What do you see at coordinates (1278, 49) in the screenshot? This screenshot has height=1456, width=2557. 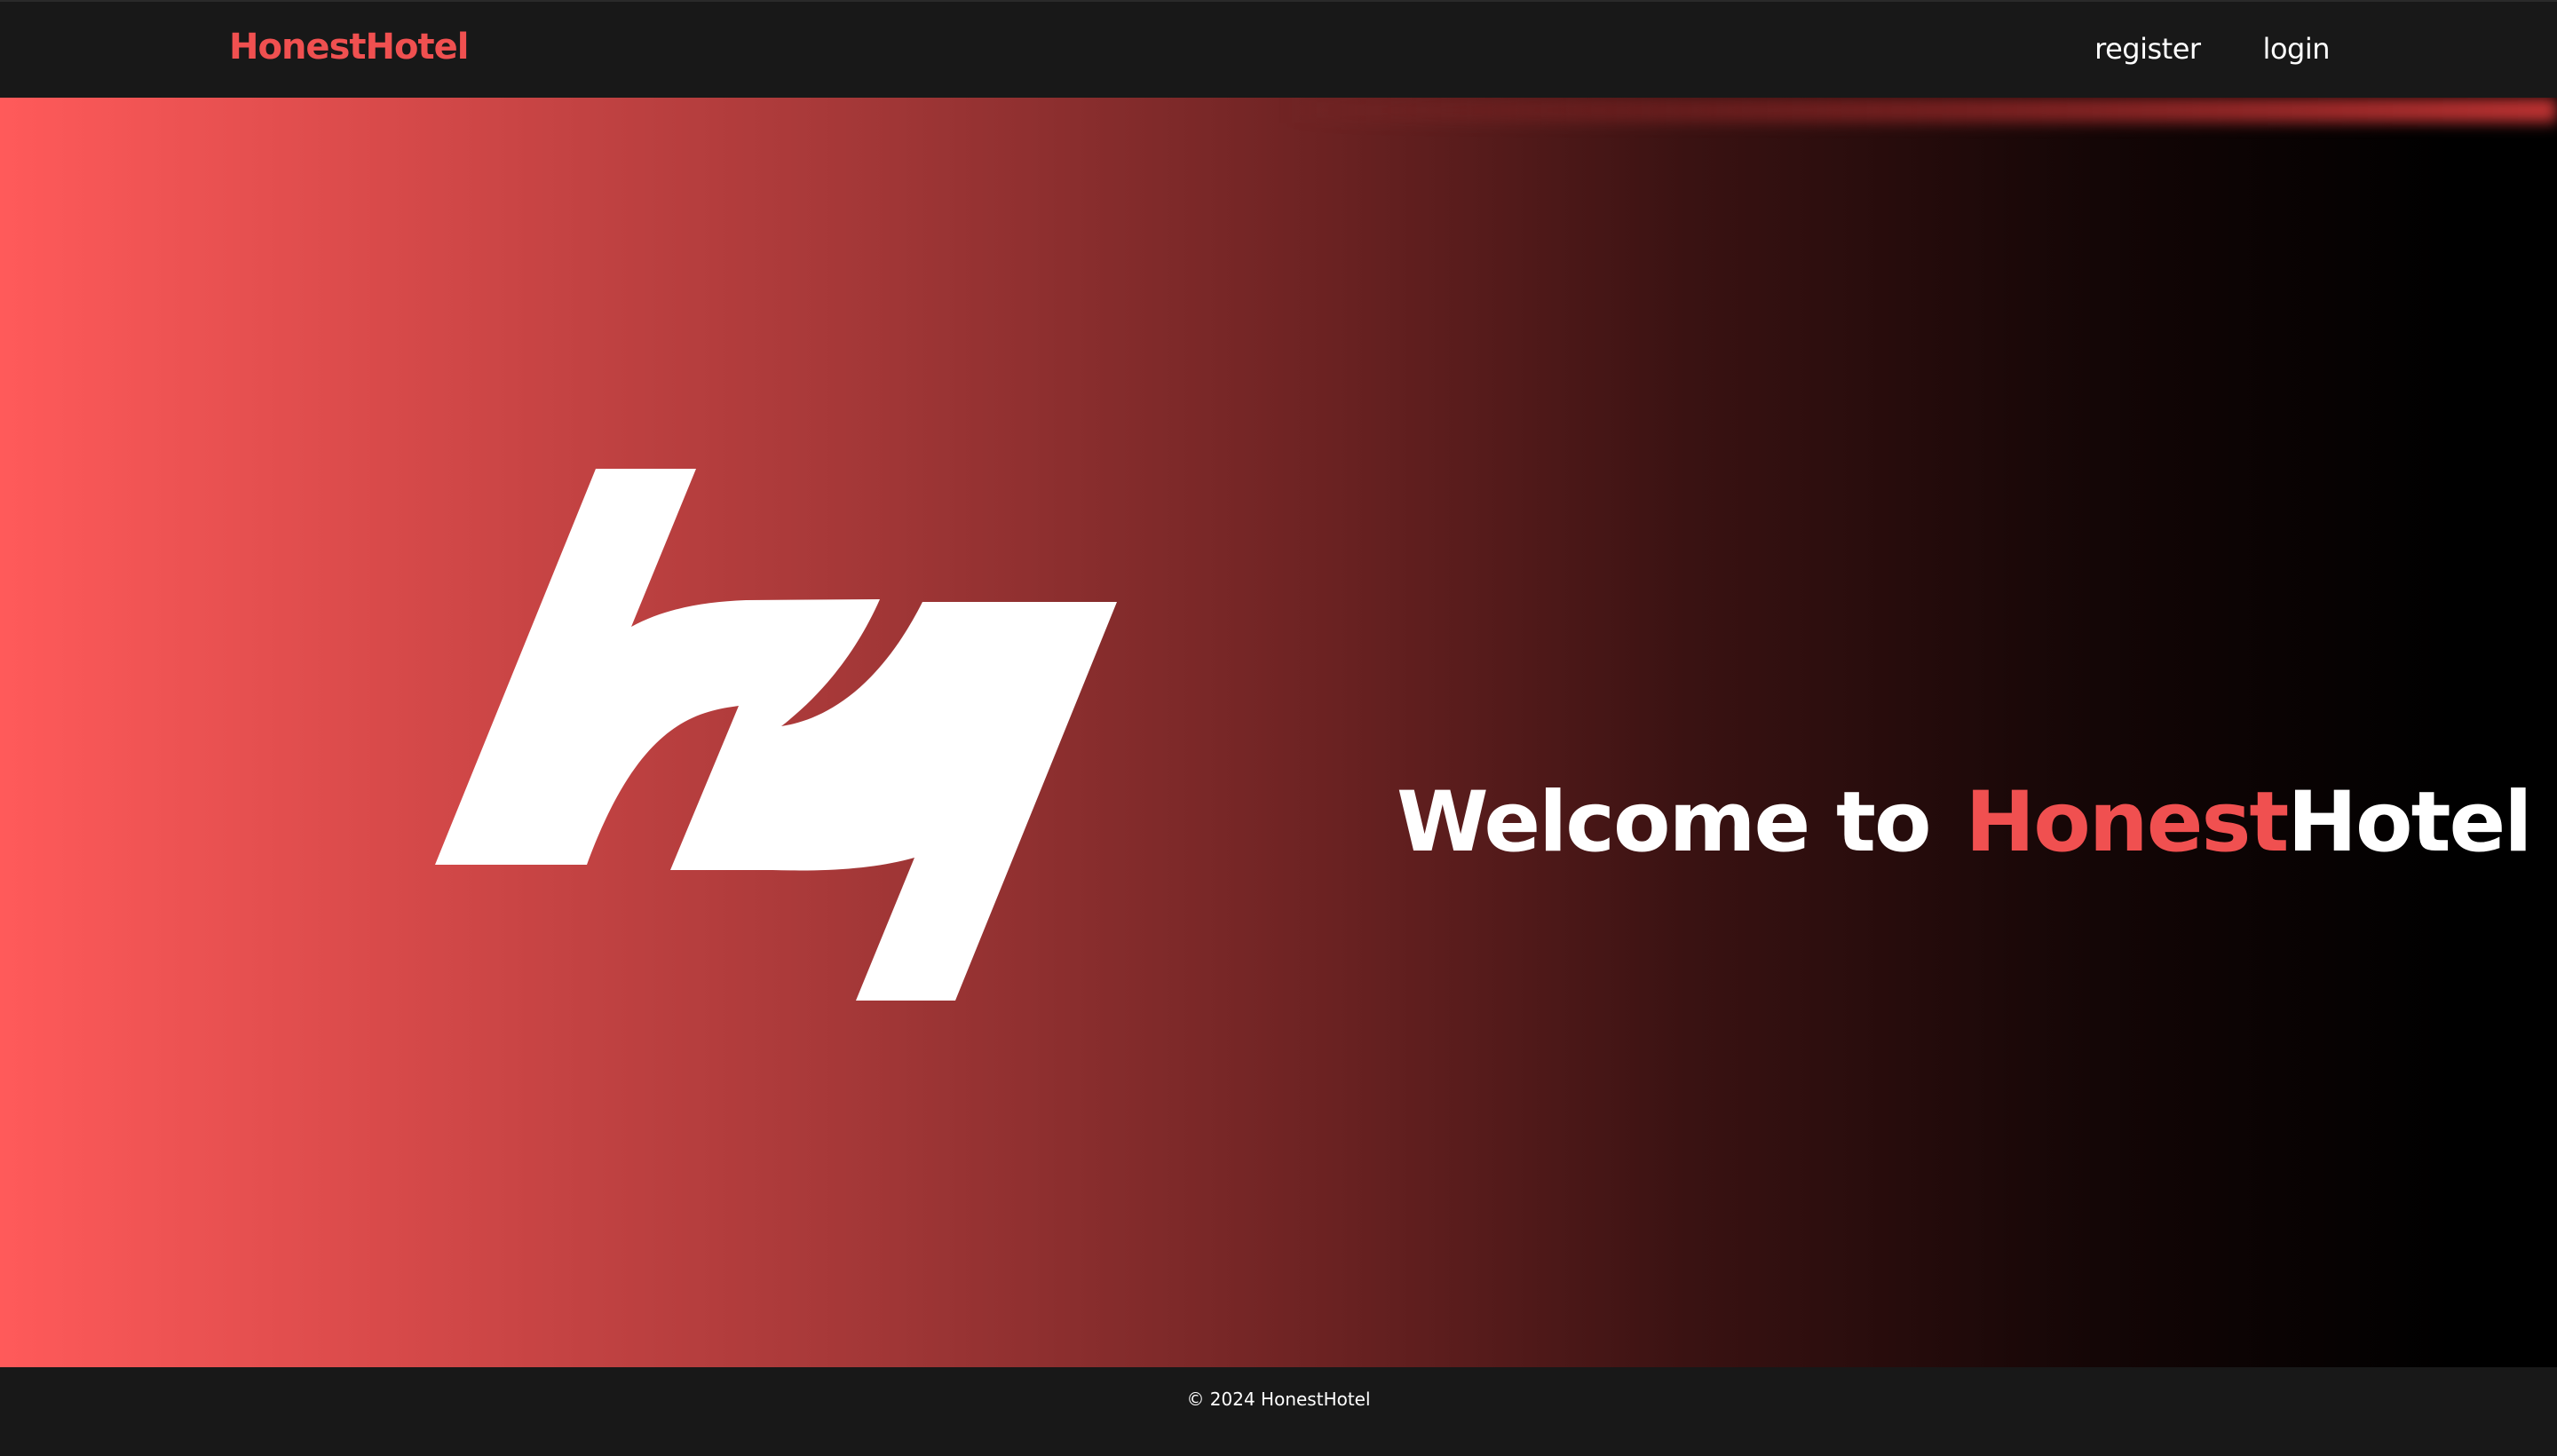 I see `top-navbar: HonestHotel register login` at bounding box center [1278, 49].